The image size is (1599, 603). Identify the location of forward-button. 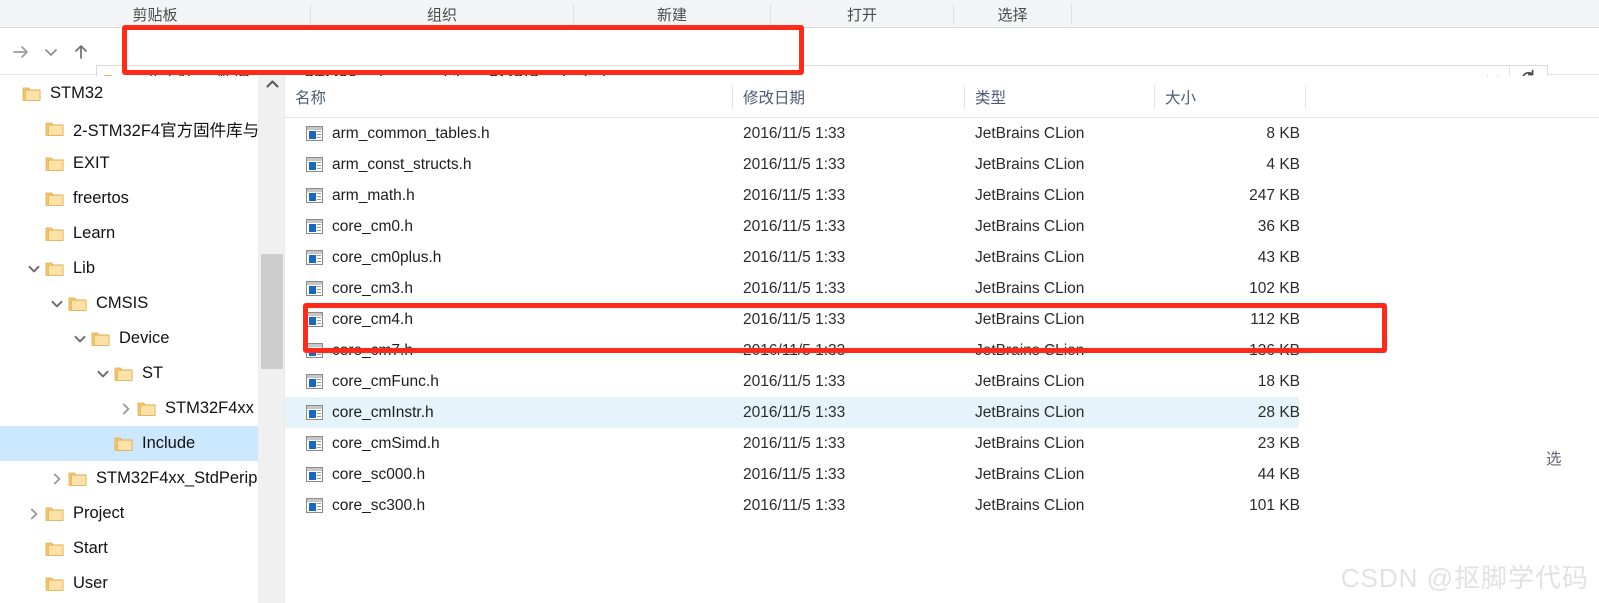
(21, 52).